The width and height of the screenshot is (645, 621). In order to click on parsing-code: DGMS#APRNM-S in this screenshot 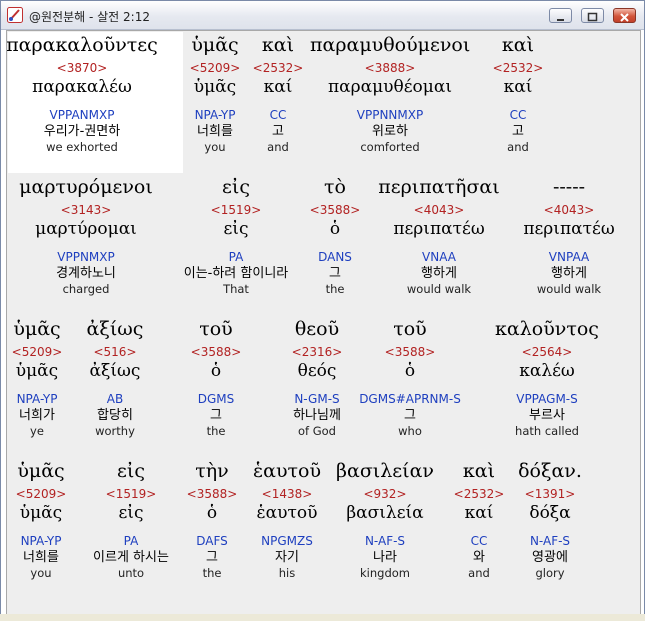, I will do `click(410, 399)`.